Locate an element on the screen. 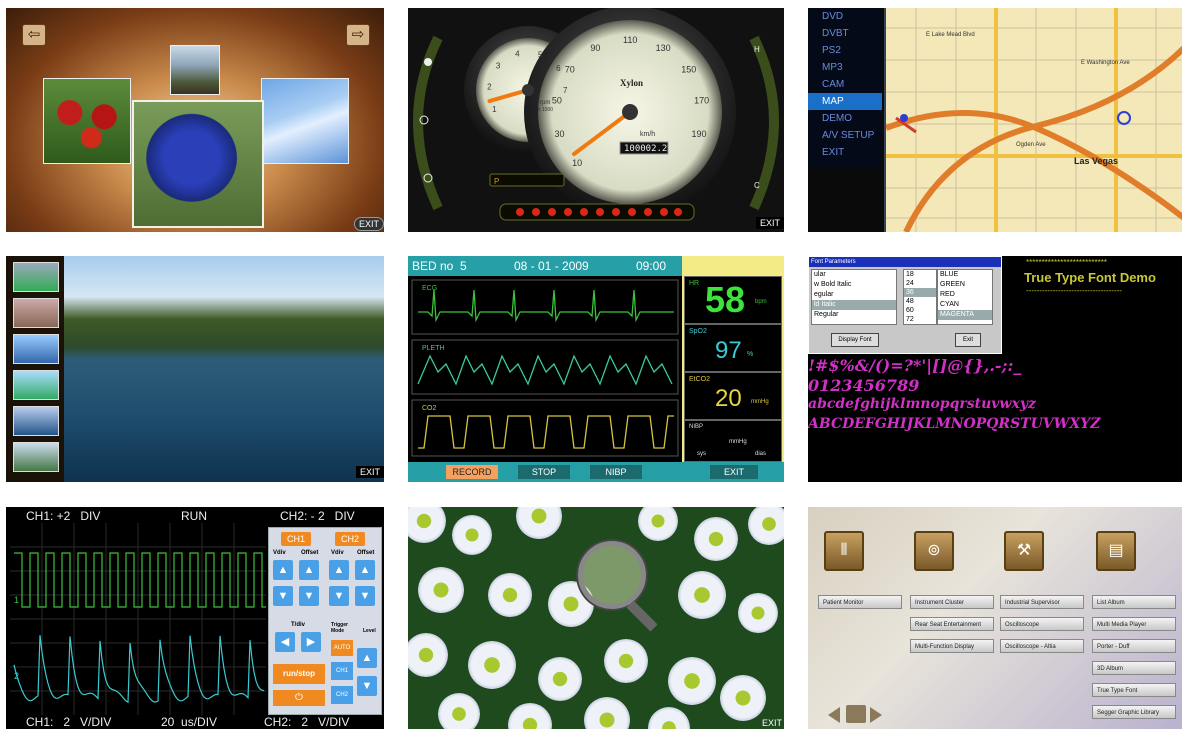  forward-arrow-button: ⇨ is located at coordinates (358, 35).